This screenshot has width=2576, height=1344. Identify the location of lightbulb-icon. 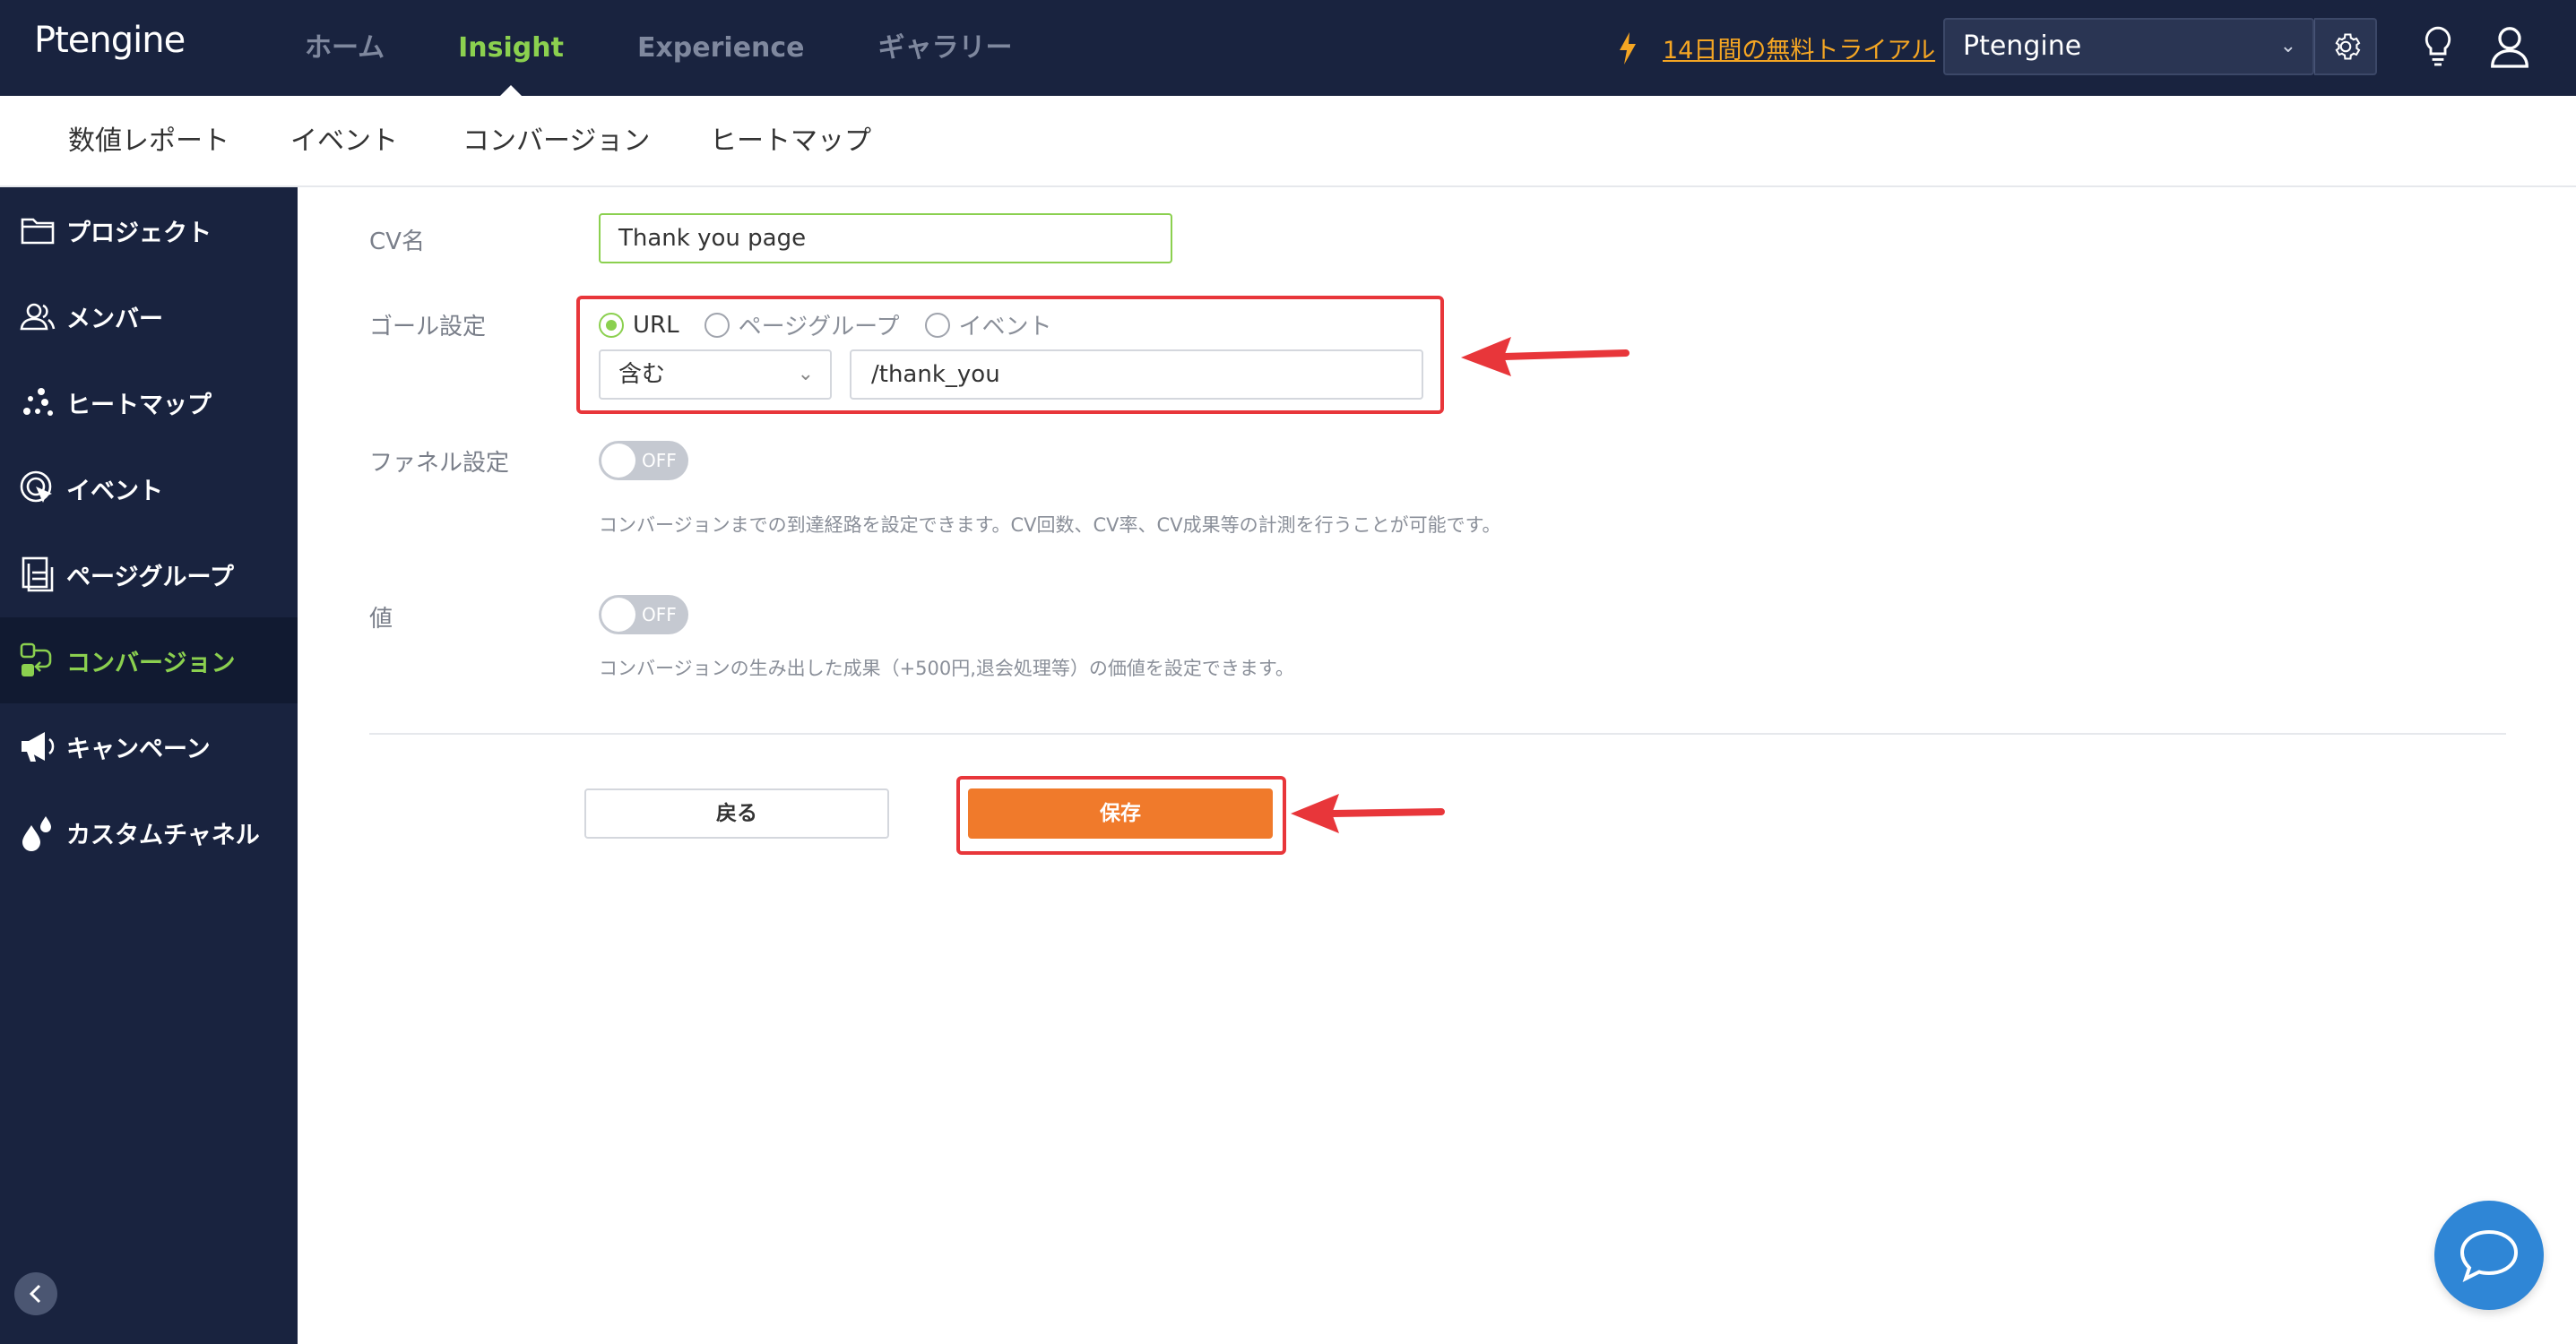
(2438, 46).